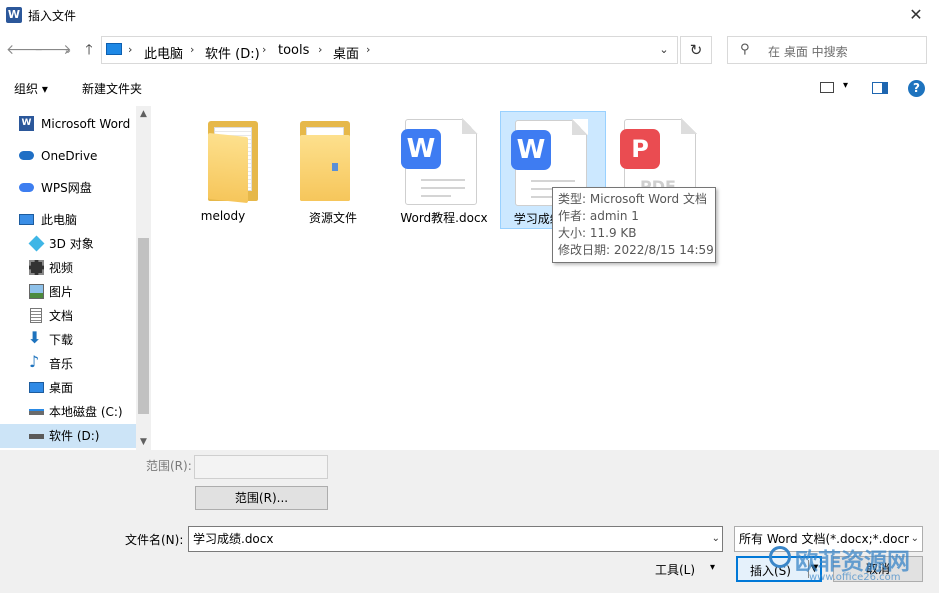  What do you see at coordinates (61, 340) in the screenshot?
I see `sidebar-item-label: 下载` at bounding box center [61, 340].